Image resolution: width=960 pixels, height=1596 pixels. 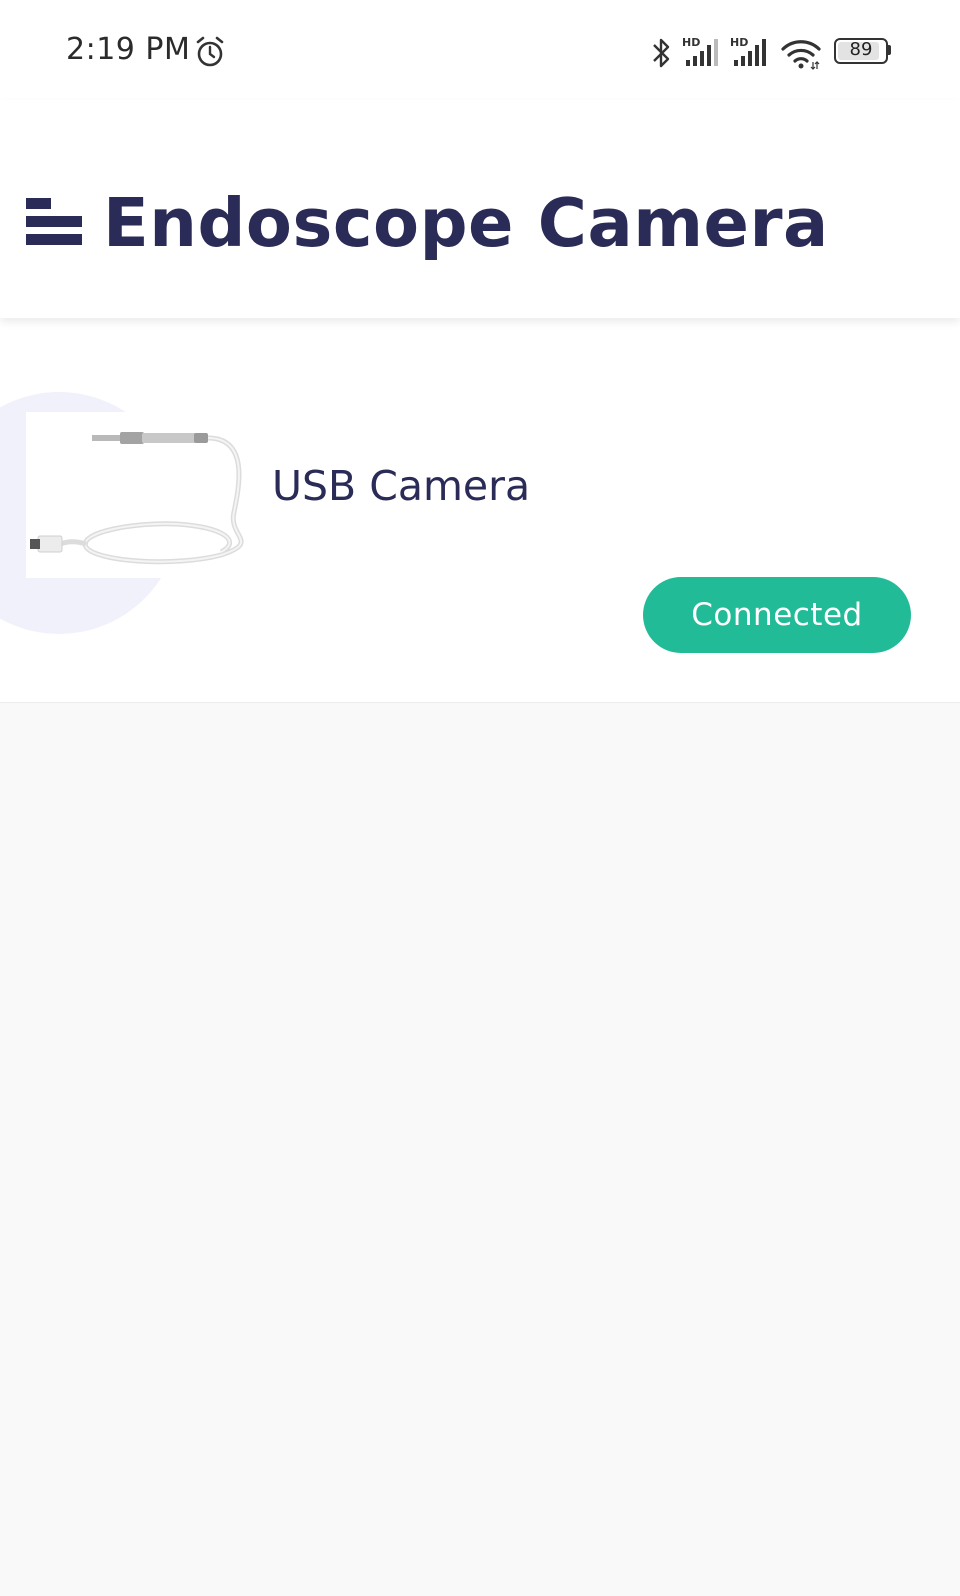 What do you see at coordinates (480, 50) in the screenshot?
I see `status-bar: 2:19 PM HD HD 89` at bounding box center [480, 50].